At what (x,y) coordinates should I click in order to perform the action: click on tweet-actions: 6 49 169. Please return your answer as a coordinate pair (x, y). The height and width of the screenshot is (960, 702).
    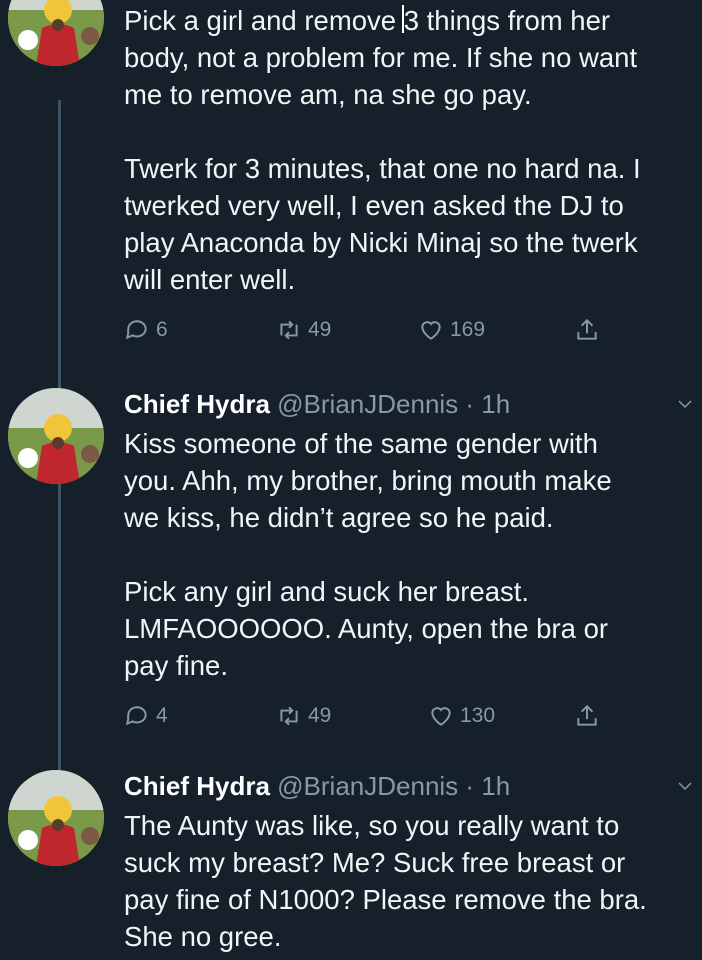
    Looking at the image, I should click on (374, 332).